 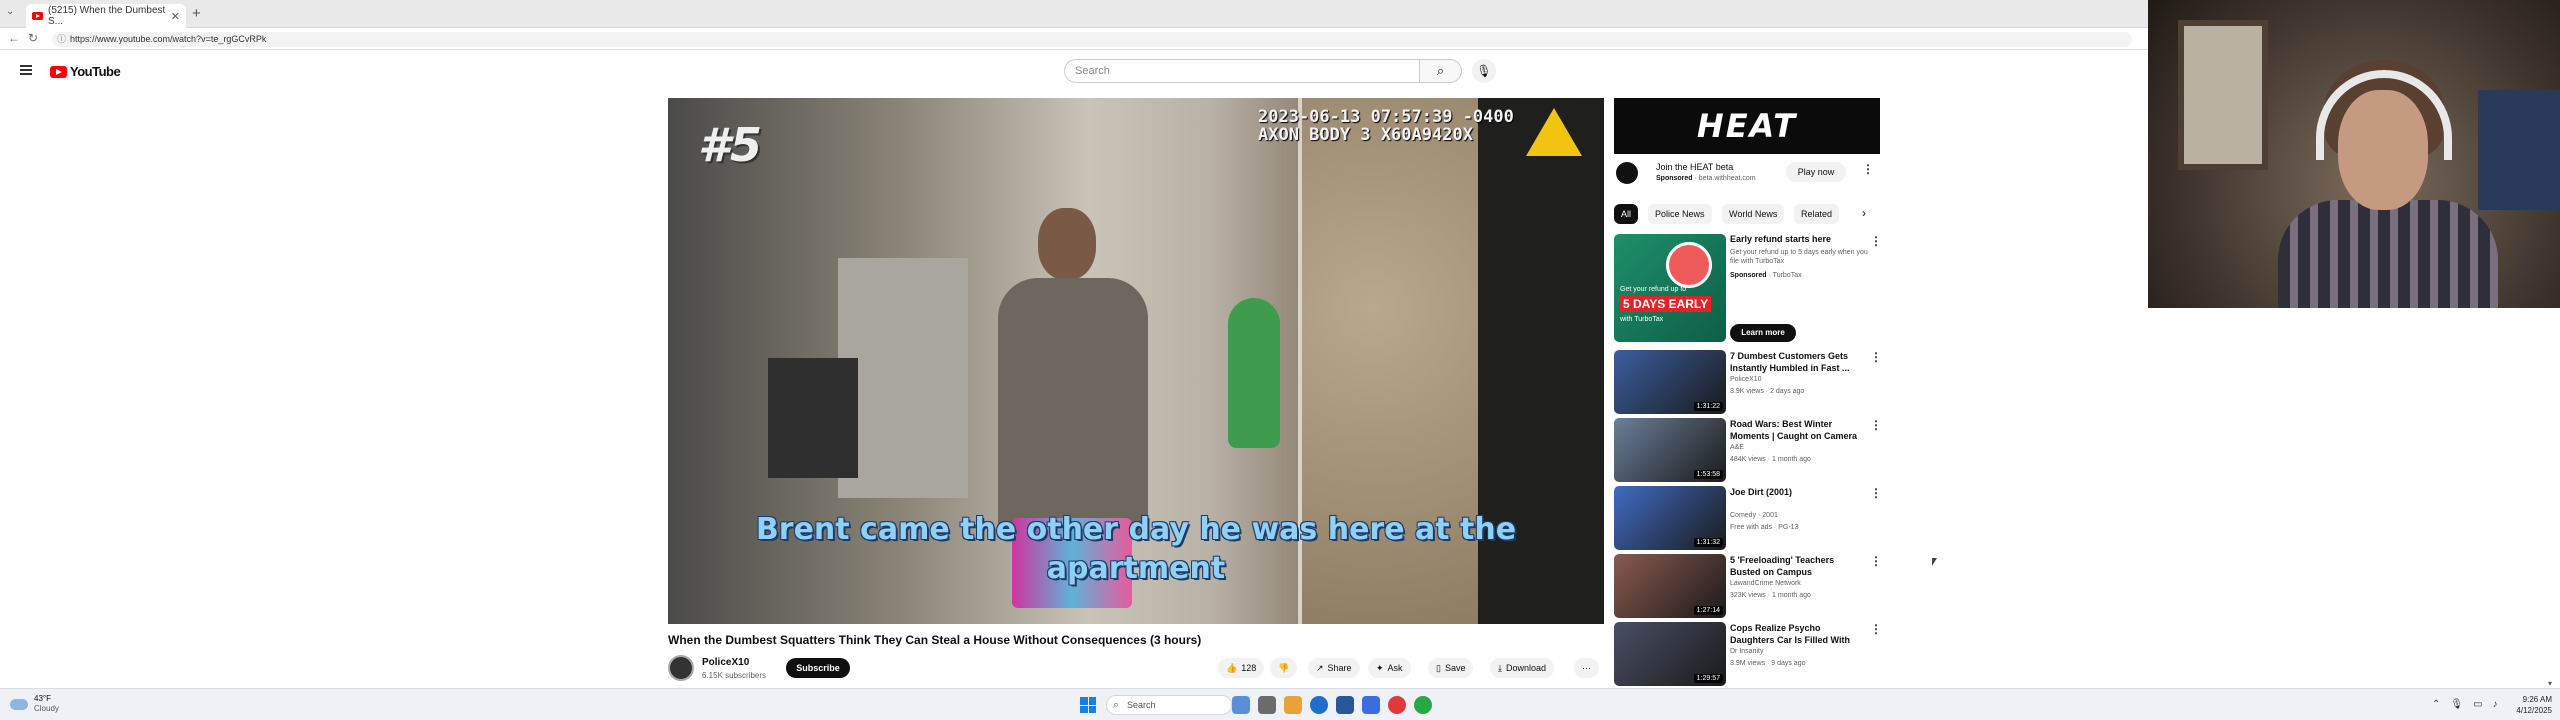 I want to click on chip-all: All, so click(x=1626, y=214).